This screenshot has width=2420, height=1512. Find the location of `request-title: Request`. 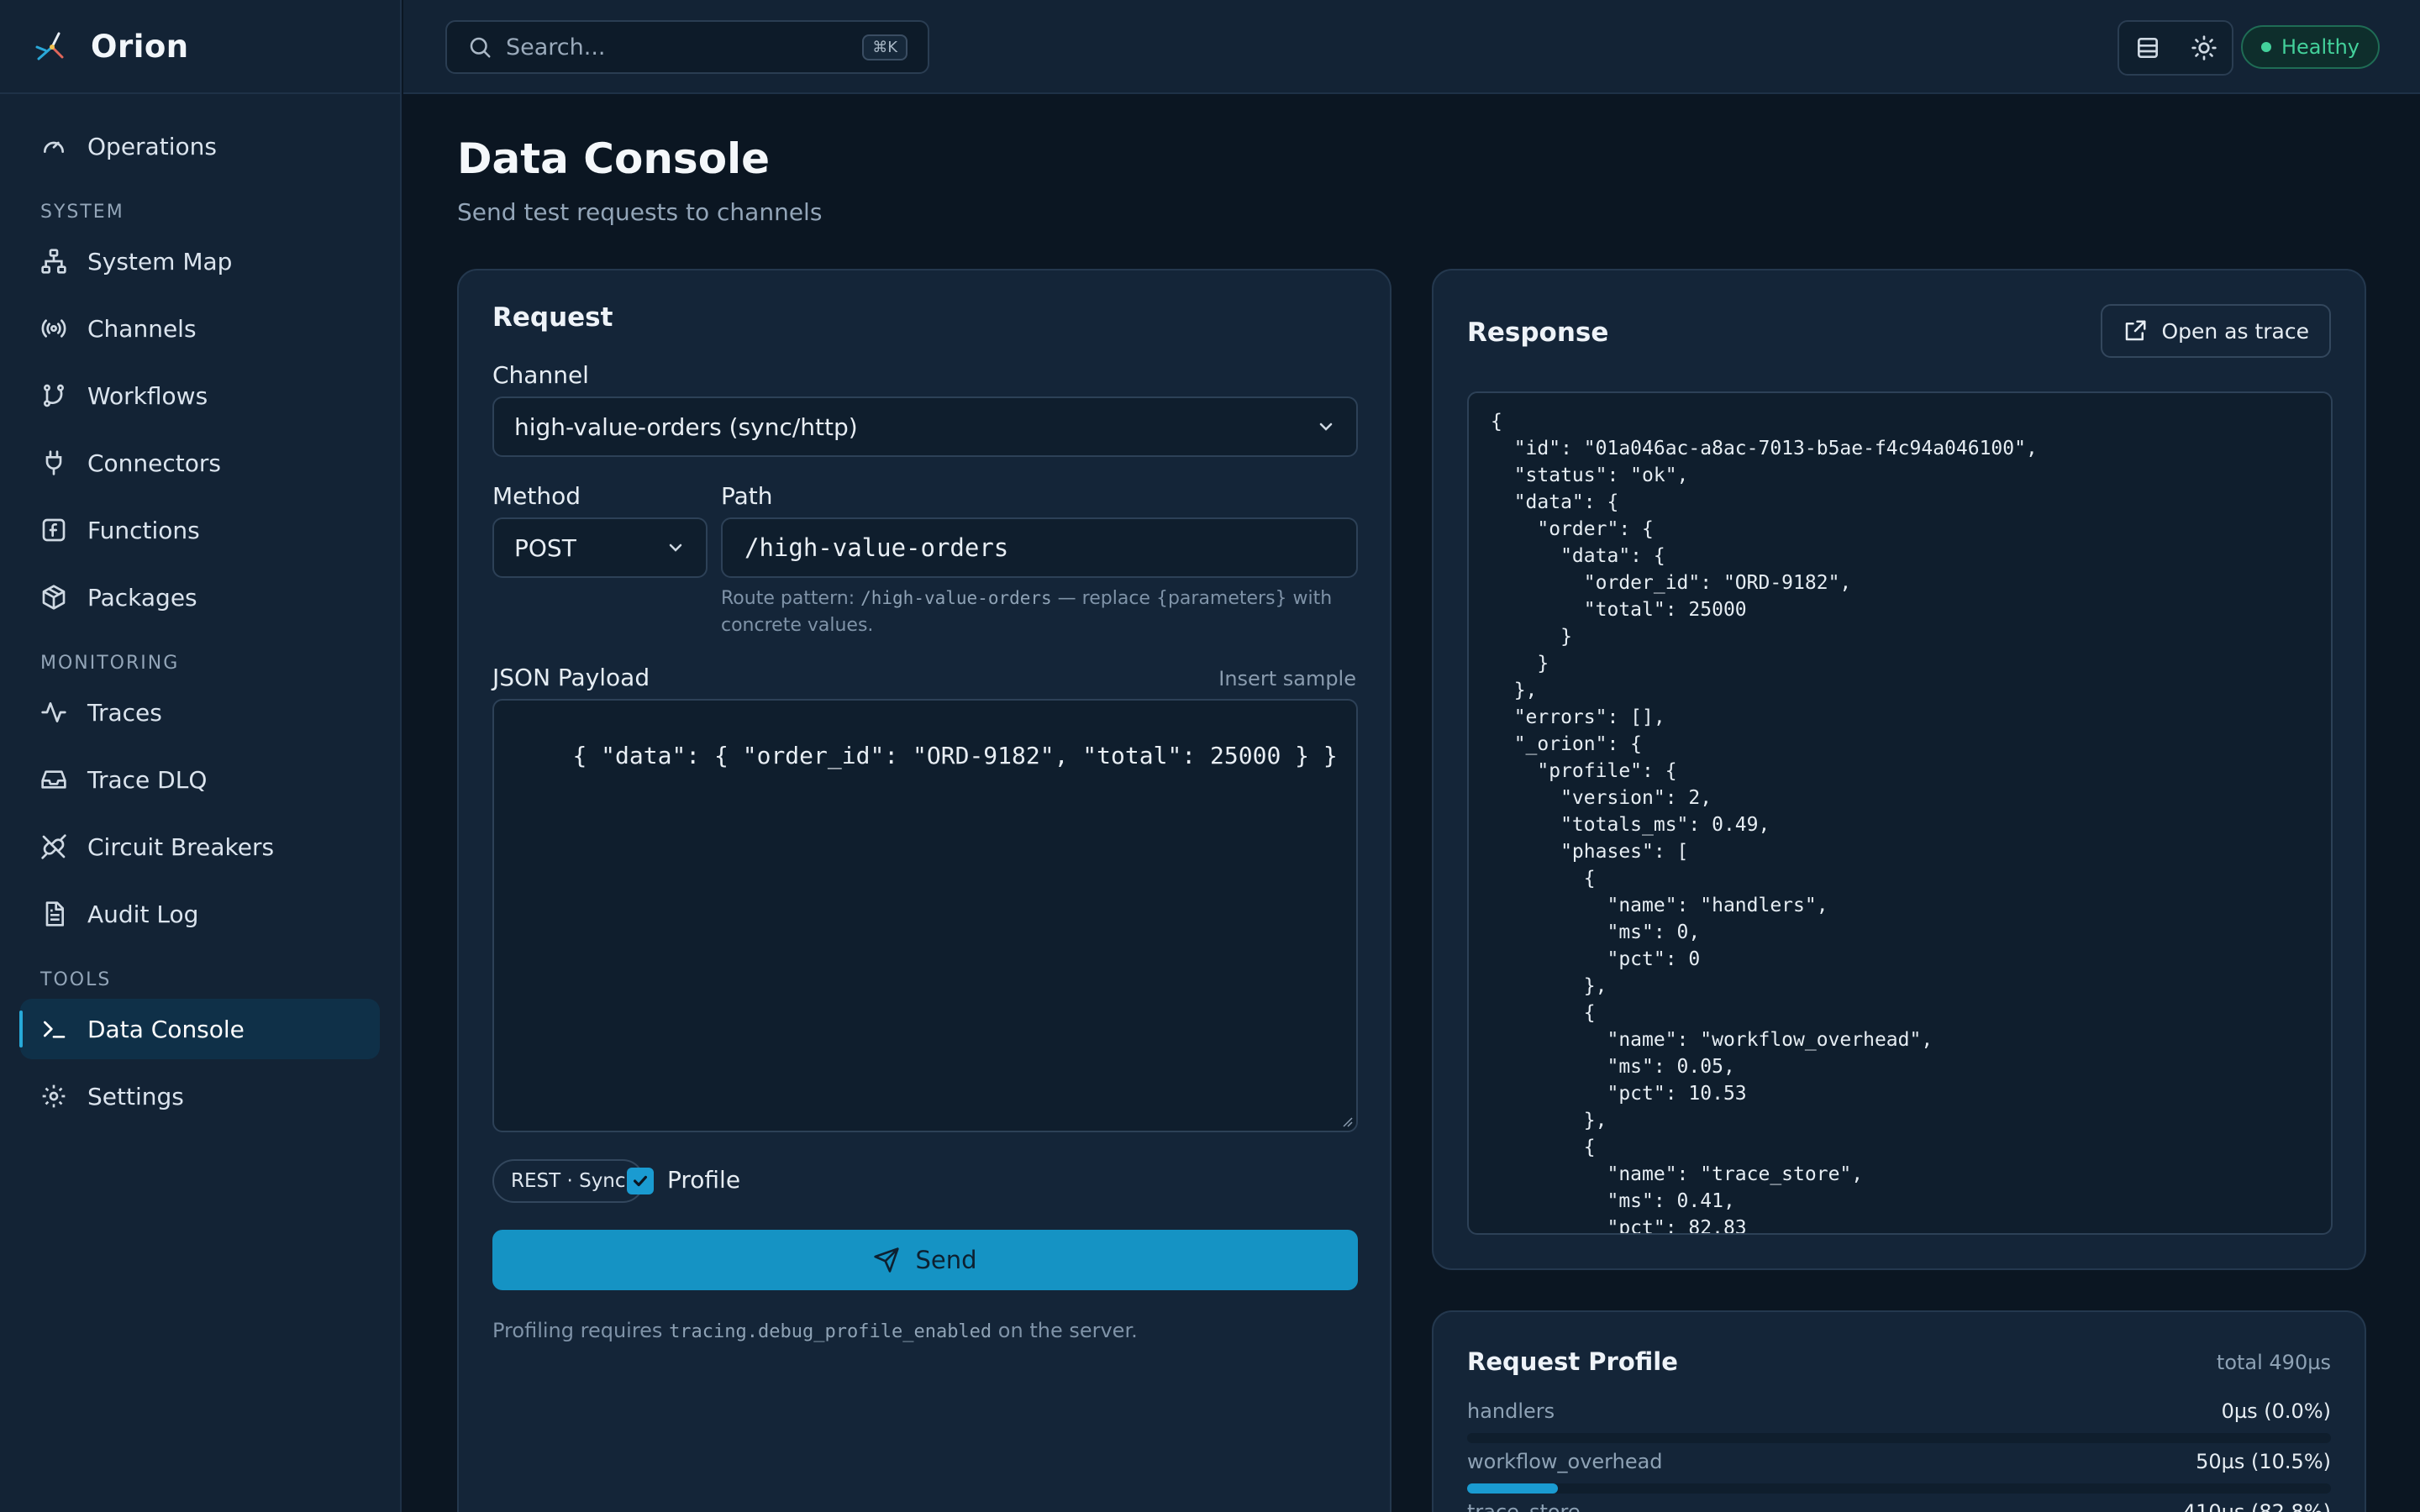

request-title: Request is located at coordinates (552, 317).